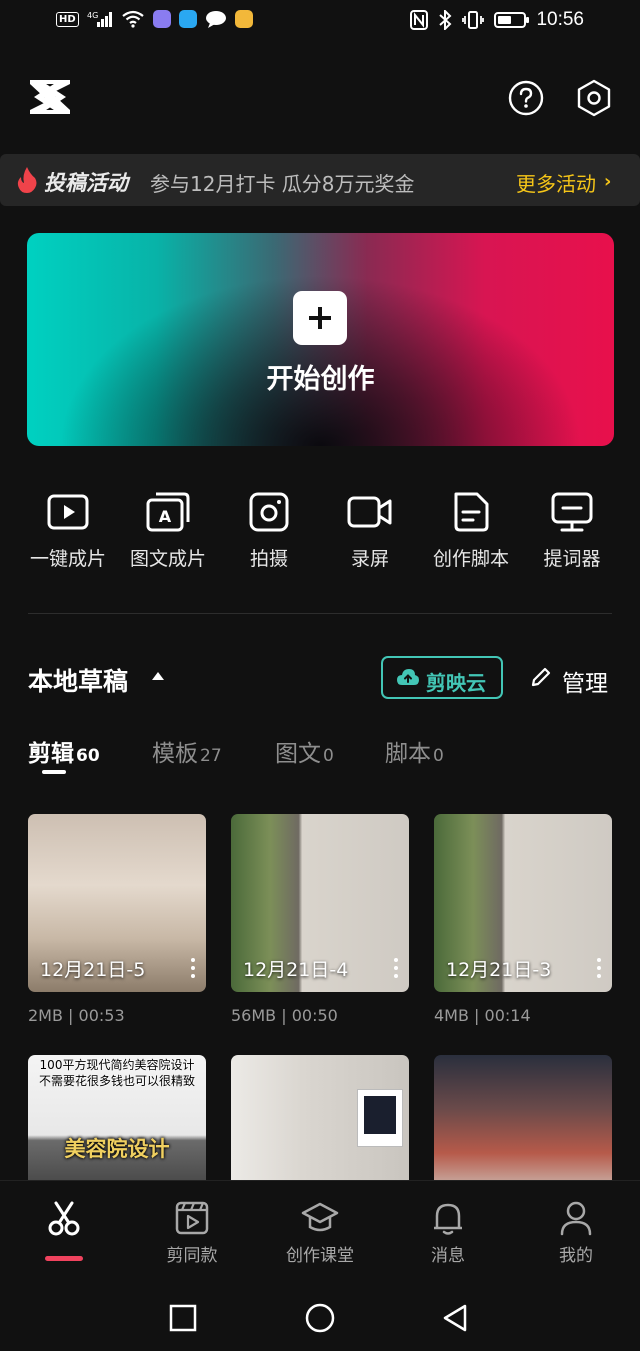 The image size is (640, 1351). What do you see at coordinates (526, 98) in the screenshot?
I see `help-icon` at bounding box center [526, 98].